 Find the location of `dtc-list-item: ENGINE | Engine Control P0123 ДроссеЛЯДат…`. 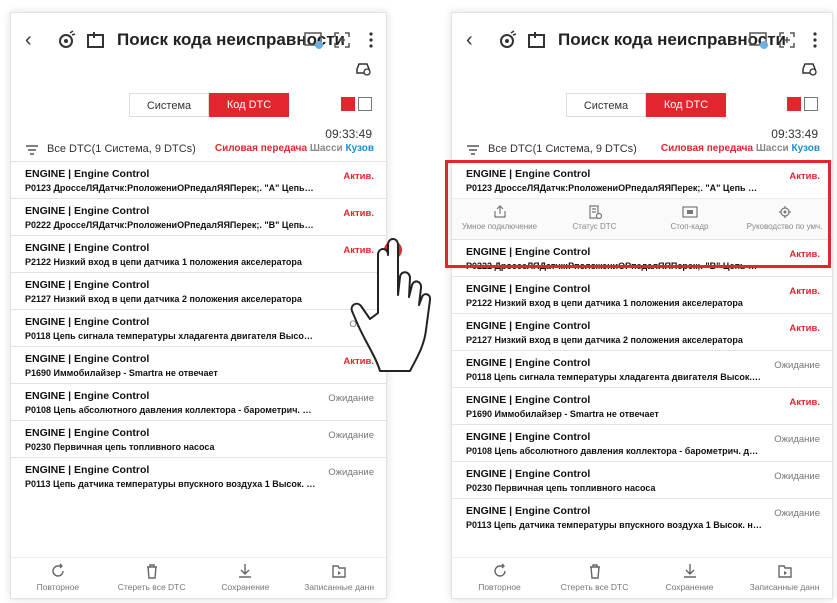

dtc-list-item: ENGINE | Engine Control P0123 ДроссеЛЯДат… is located at coordinates (198, 179).